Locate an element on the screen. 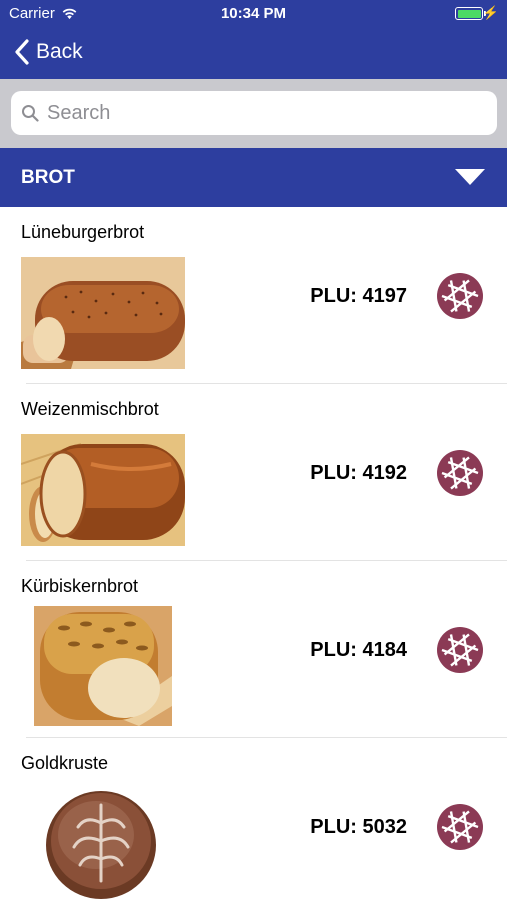 The width and height of the screenshot is (507, 900). item-name: Kürbiskernbrot is located at coordinates (80, 586).